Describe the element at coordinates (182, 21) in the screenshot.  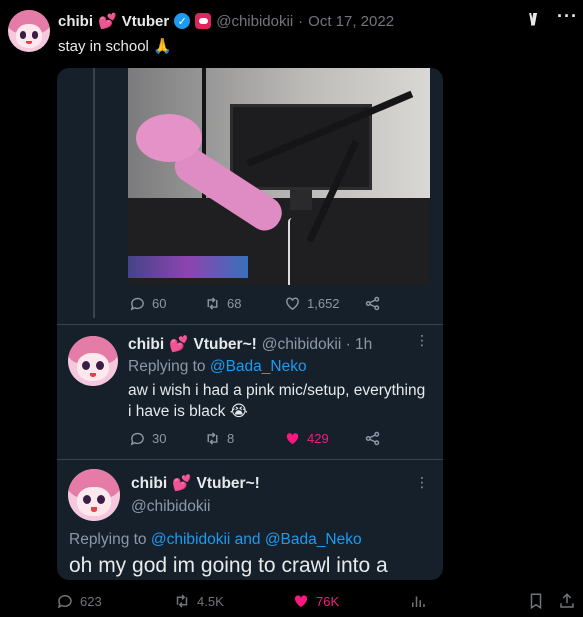
I see `verified-badge-icon: ✓` at that location.